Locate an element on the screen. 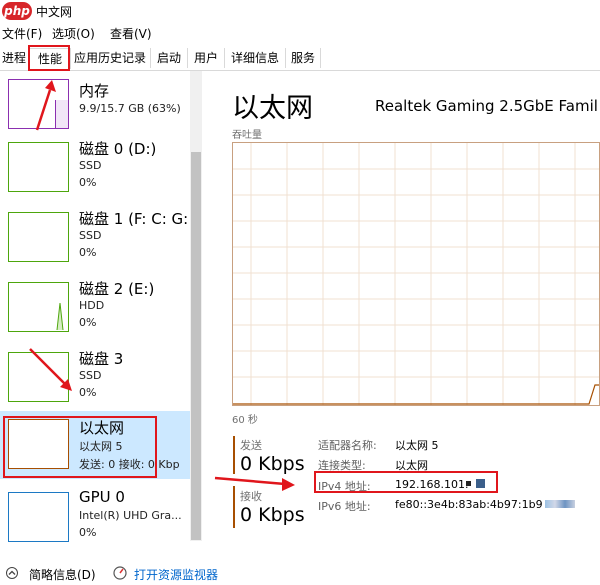 Image resolution: width=600 pixels, height=585 pixels. resource-monitor-icon is located at coordinates (120, 573).